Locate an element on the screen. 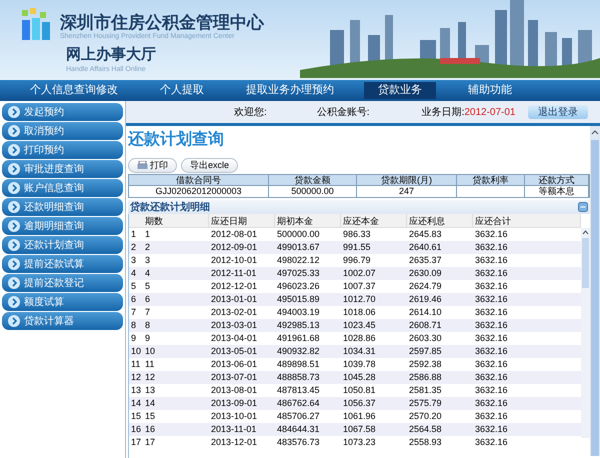 The image size is (600, 458). table-cell-text: 1 is located at coordinates (148, 234).